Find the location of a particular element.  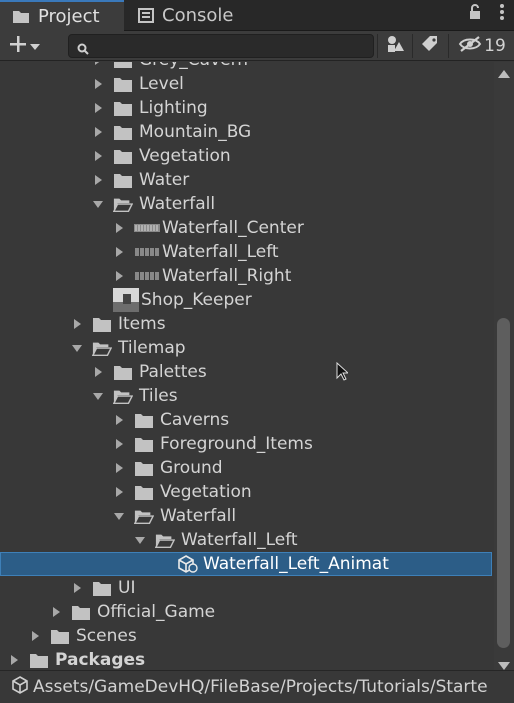

tree-row: Level is located at coordinates (247, 84).